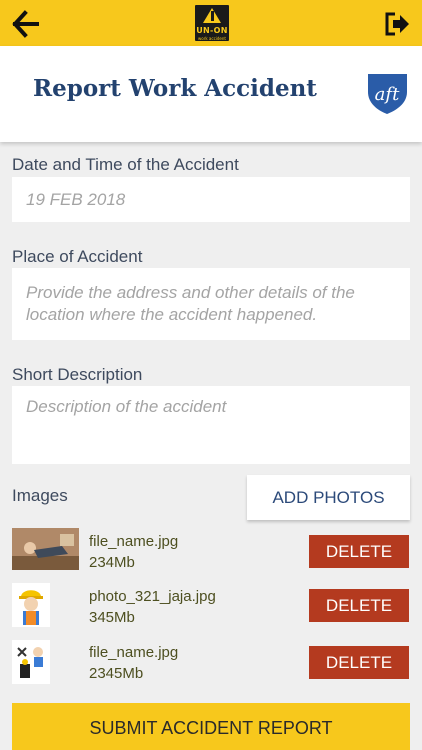 The width and height of the screenshot is (422, 750). What do you see at coordinates (152, 596) in the screenshot?
I see `file-name: photo_321_jaja.jpg` at bounding box center [152, 596].